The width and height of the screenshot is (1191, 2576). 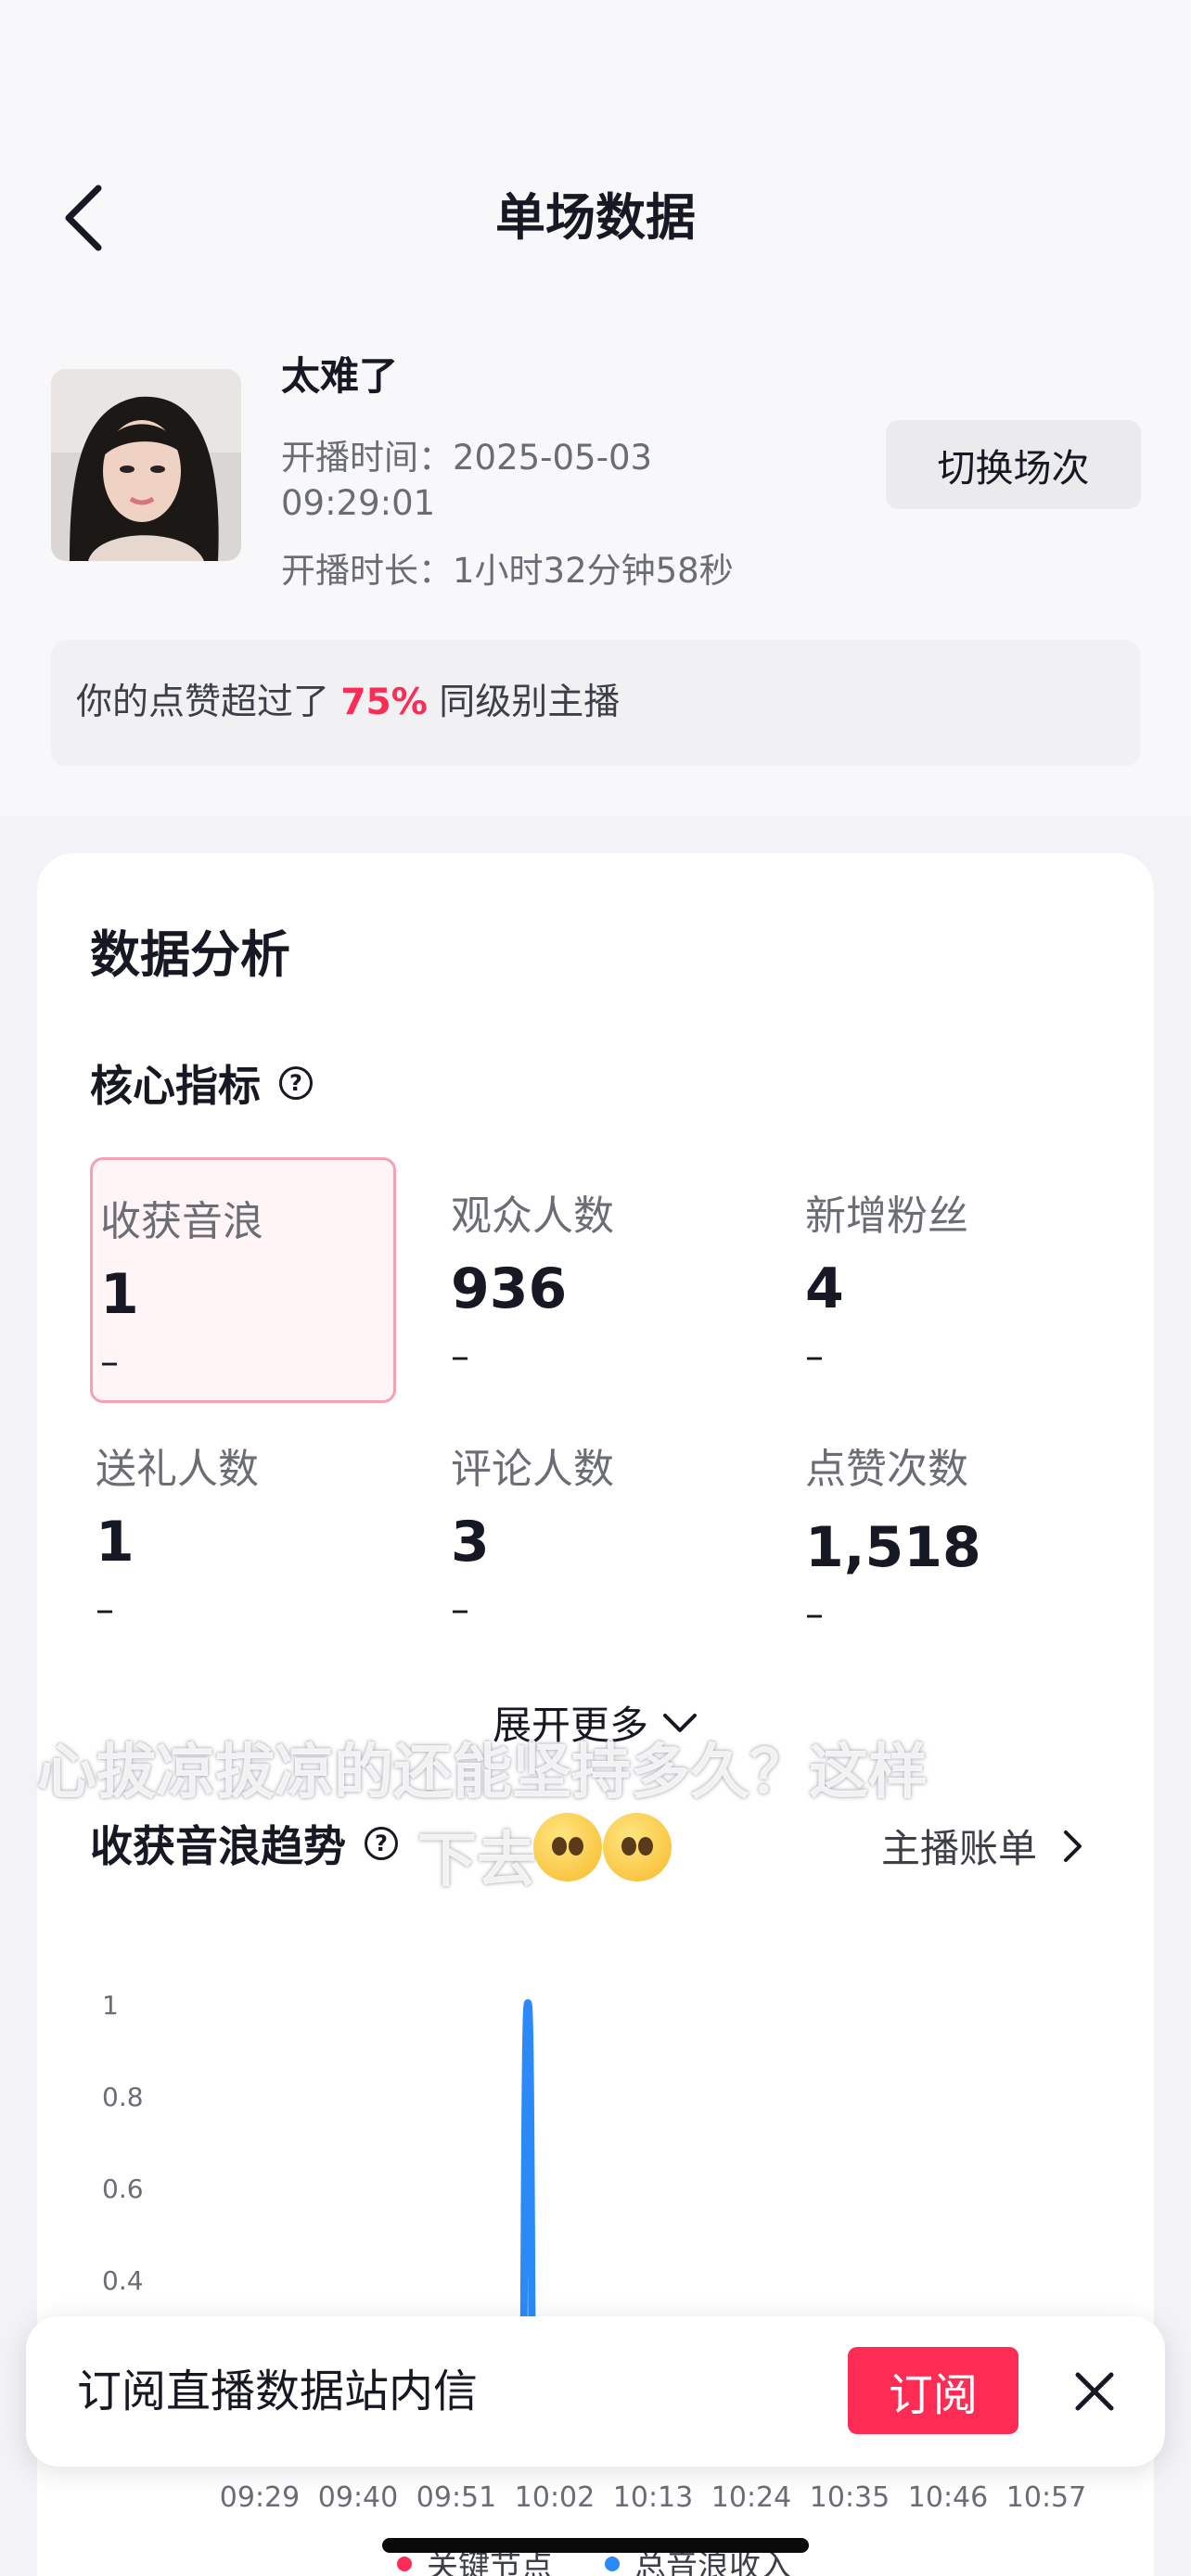 What do you see at coordinates (553, 458) in the screenshot?
I see `start-time-date: 2025-05-03` at bounding box center [553, 458].